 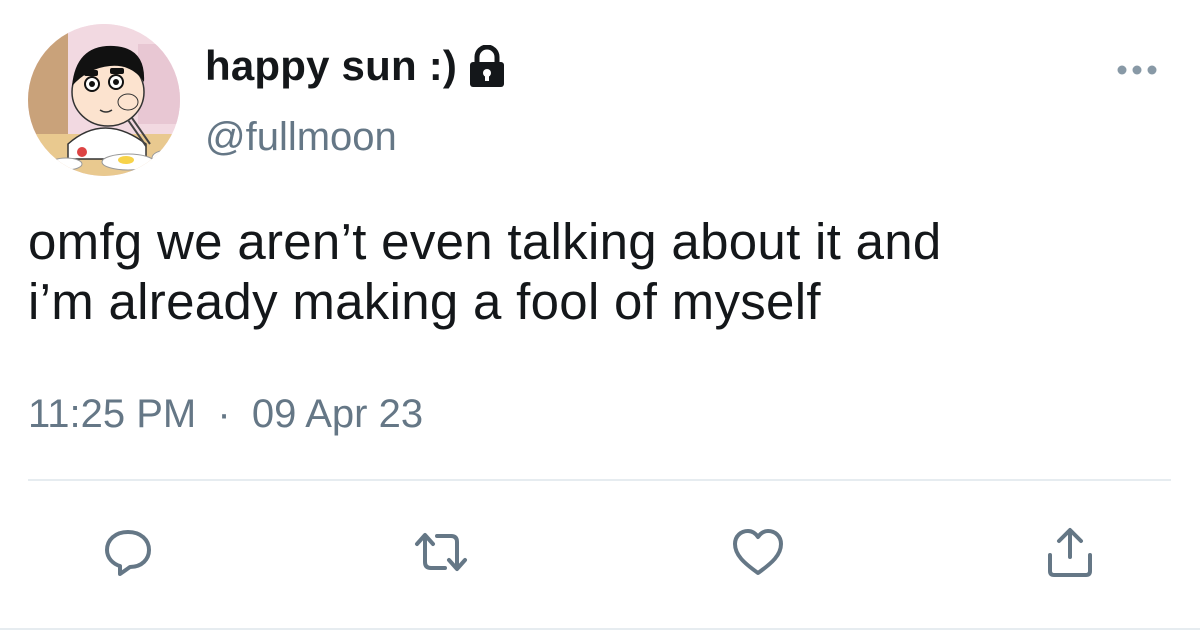 What do you see at coordinates (424, 301) in the screenshot?
I see `tweet-text-line-2: i’m already making a fool of myself` at bounding box center [424, 301].